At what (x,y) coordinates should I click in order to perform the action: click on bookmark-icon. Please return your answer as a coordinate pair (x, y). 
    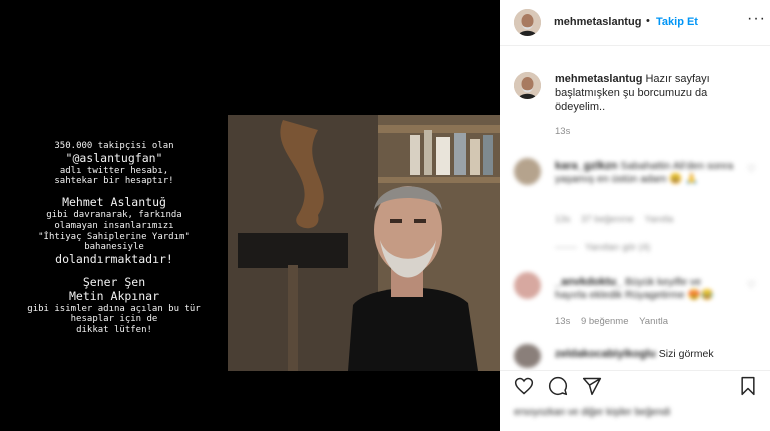
    Looking at the image, I should click on (748, 388).